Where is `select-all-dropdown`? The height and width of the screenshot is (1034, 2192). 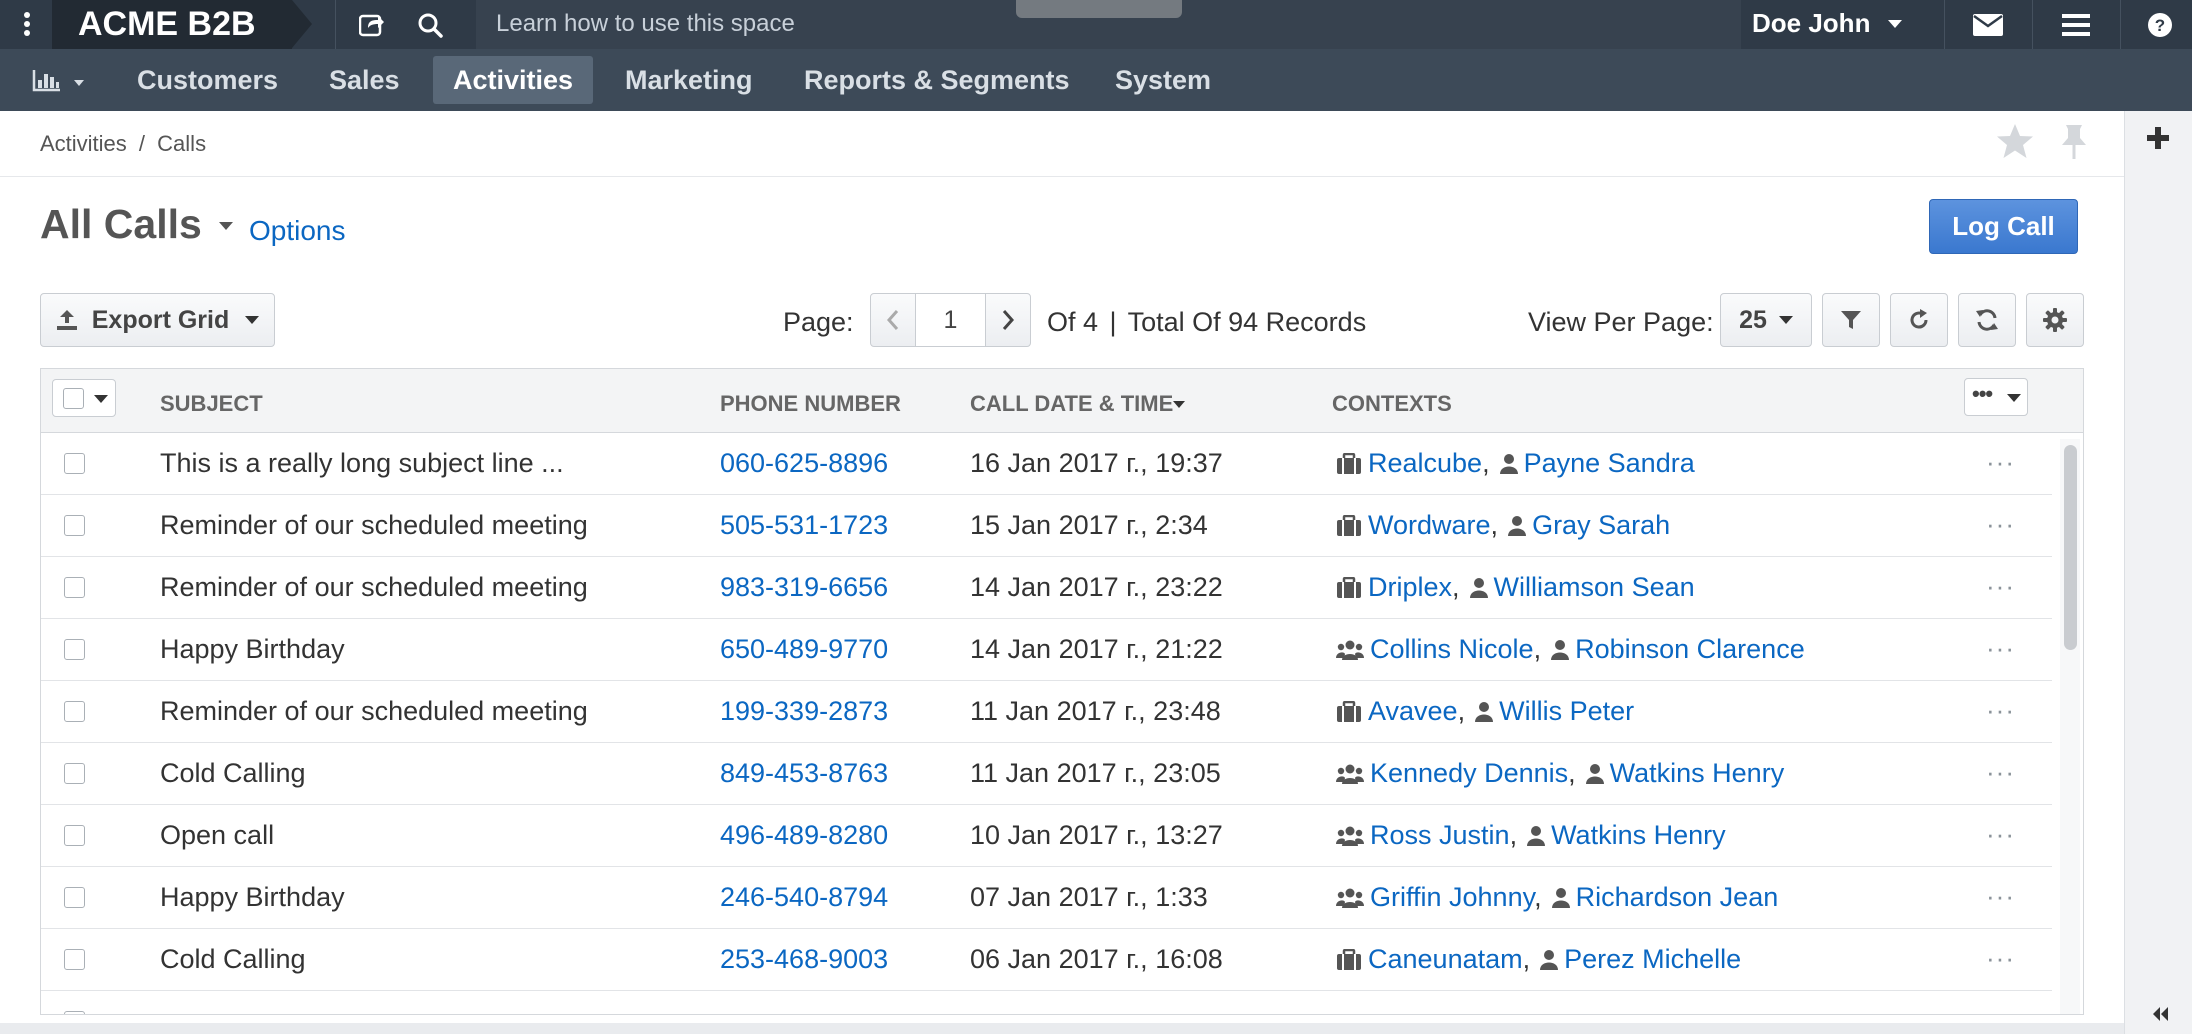 select-all-dropdown is located at coordinates (84, 398).